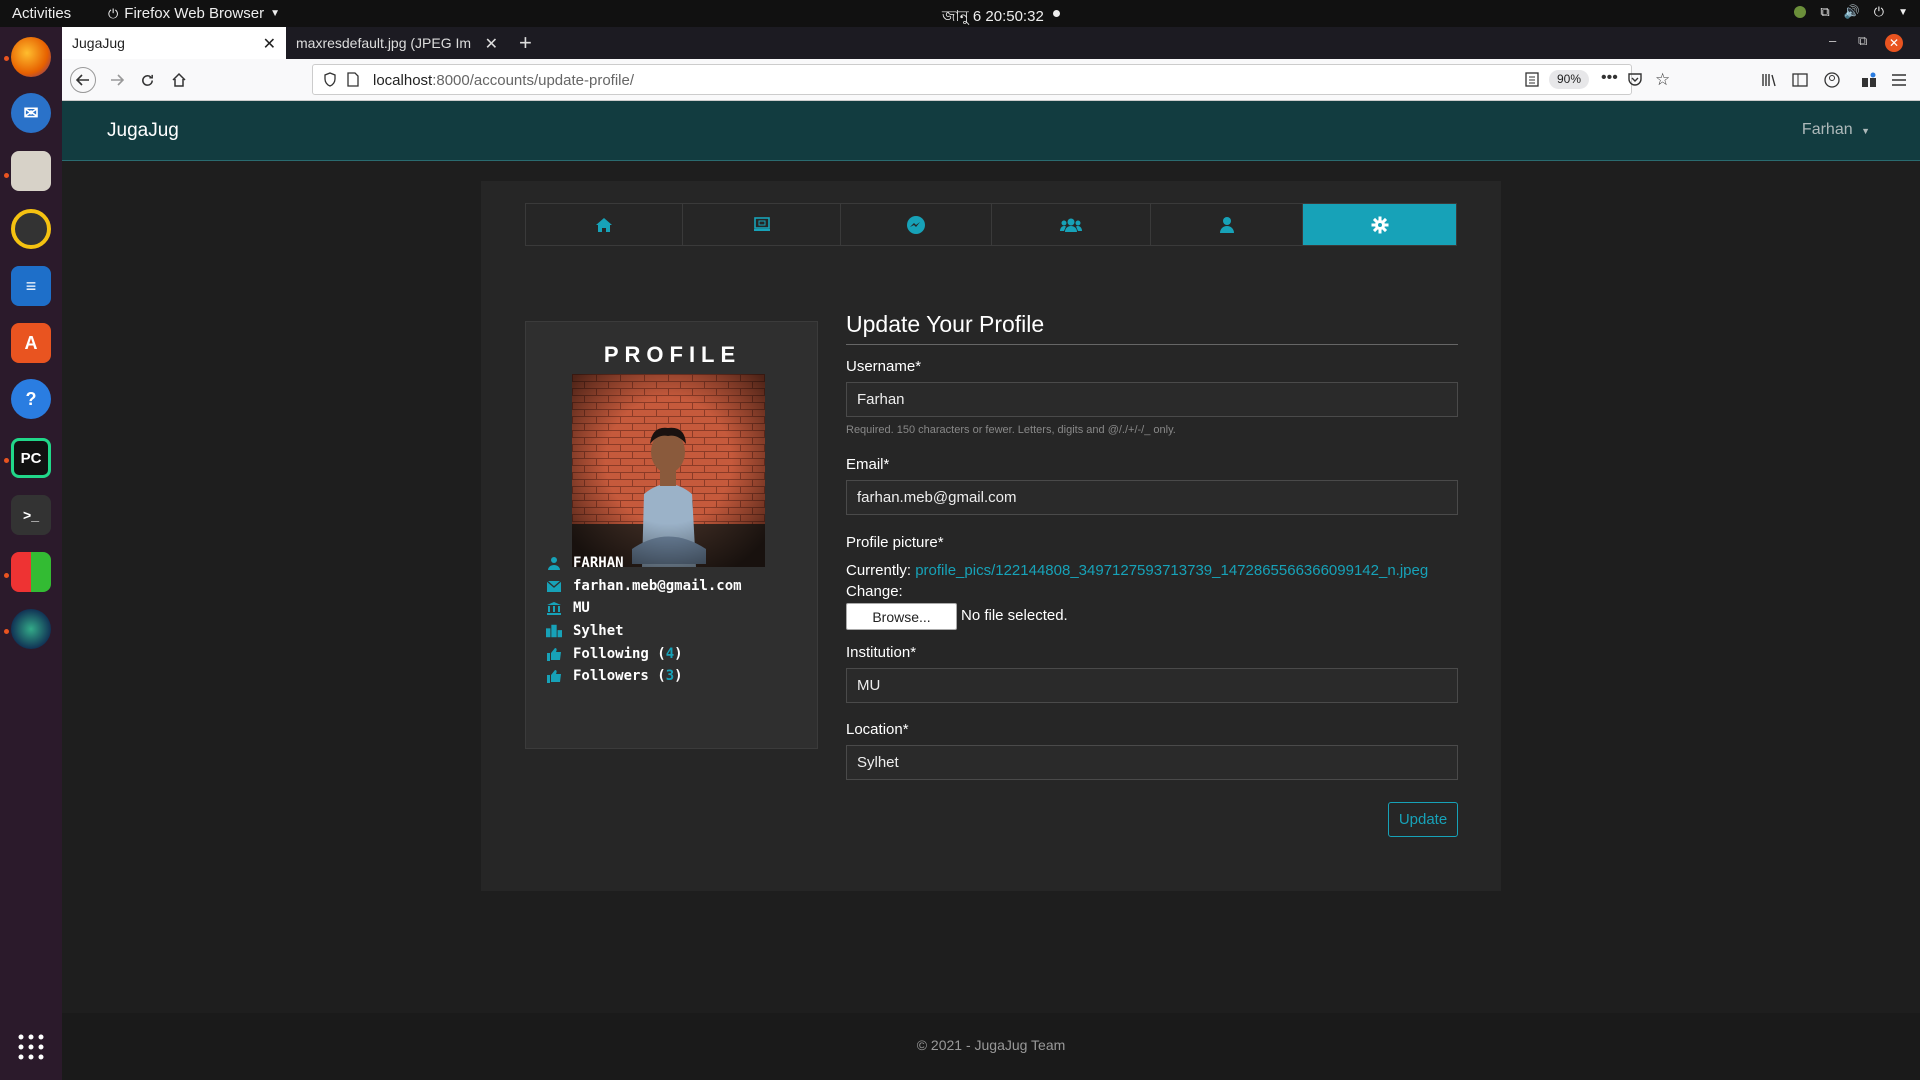  What do you see at coordinates (1635, 79) in the screenshot?
I see `pocket-icon` at bounding box center [1635, 79].